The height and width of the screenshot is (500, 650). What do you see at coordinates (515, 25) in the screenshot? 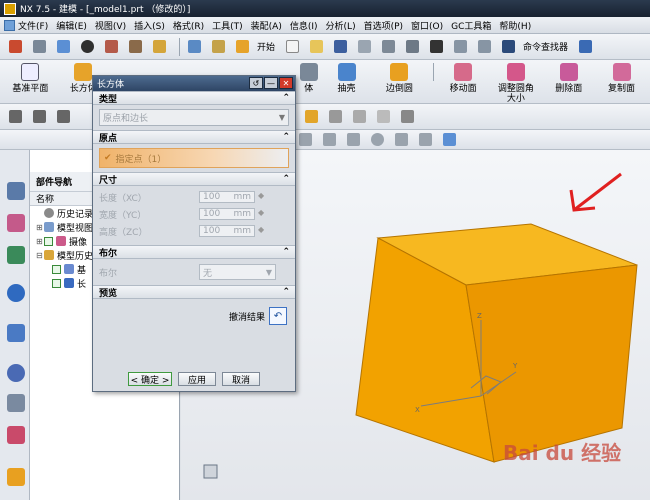
I see `menu-help: 帮助(H)` at bounding box center [515, 25].